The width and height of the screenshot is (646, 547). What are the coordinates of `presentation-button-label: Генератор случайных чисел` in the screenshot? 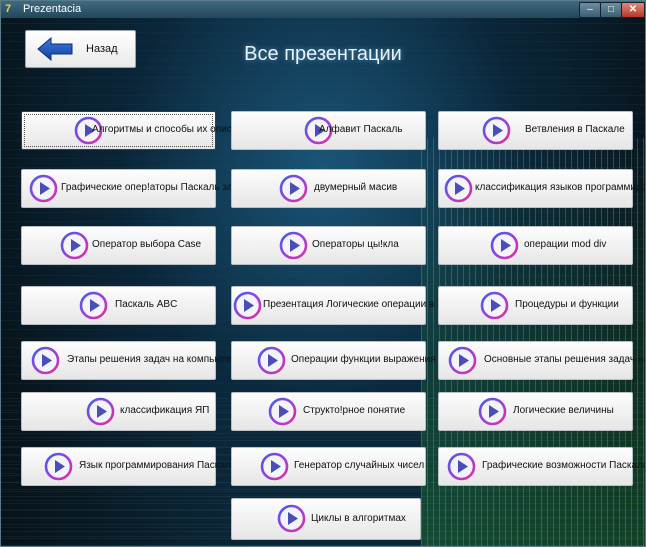 It's located at (359, 465).